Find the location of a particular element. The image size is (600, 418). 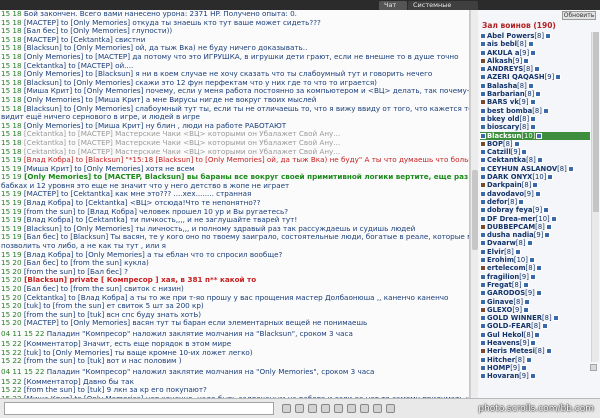

chat-input is located at coordinates (139, 408).